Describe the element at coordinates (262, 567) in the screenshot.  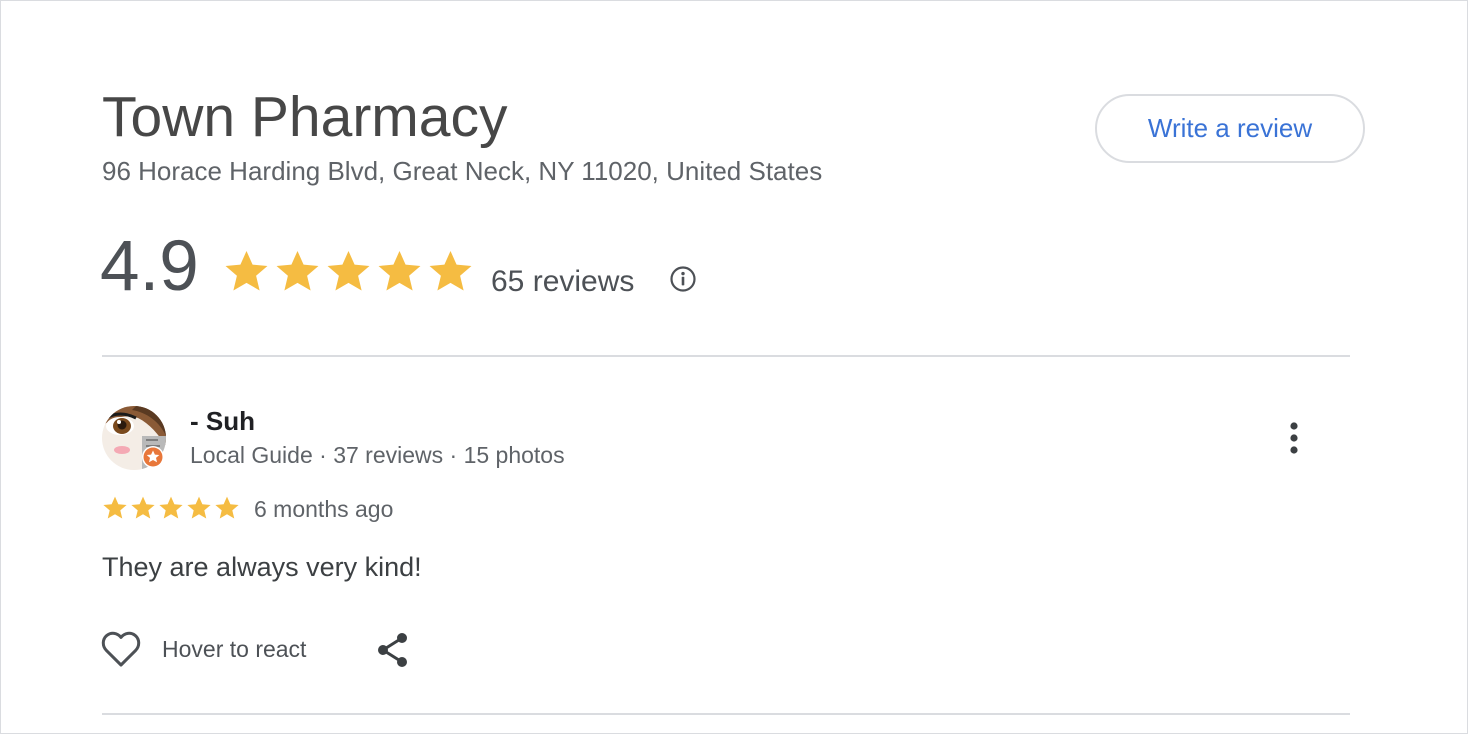
I see `review-text: They are always very kind!` at that location.